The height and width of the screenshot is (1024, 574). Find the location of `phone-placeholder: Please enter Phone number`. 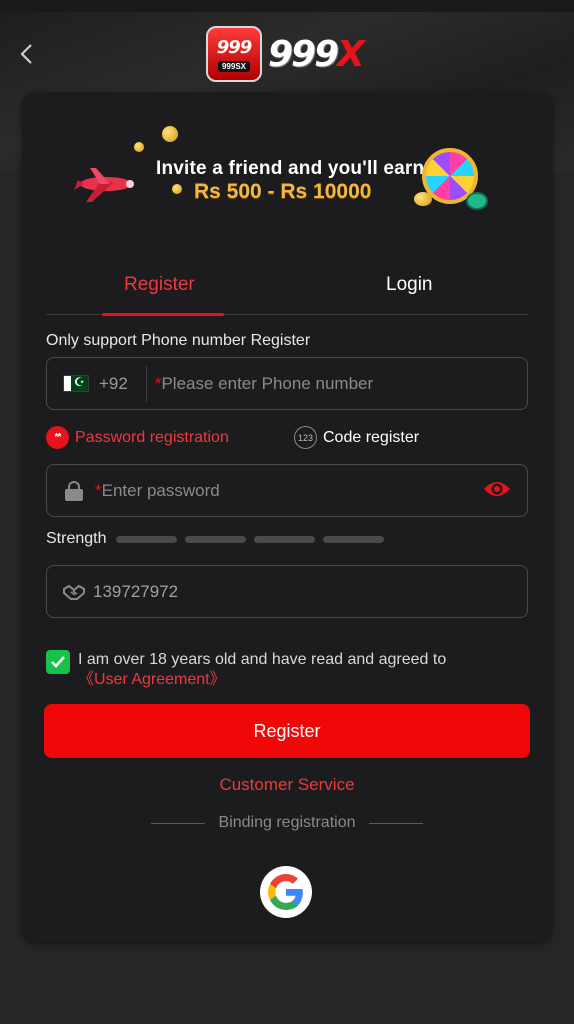

phone-placeholder: Please enter Phone number is located at coordinates (267, 383).